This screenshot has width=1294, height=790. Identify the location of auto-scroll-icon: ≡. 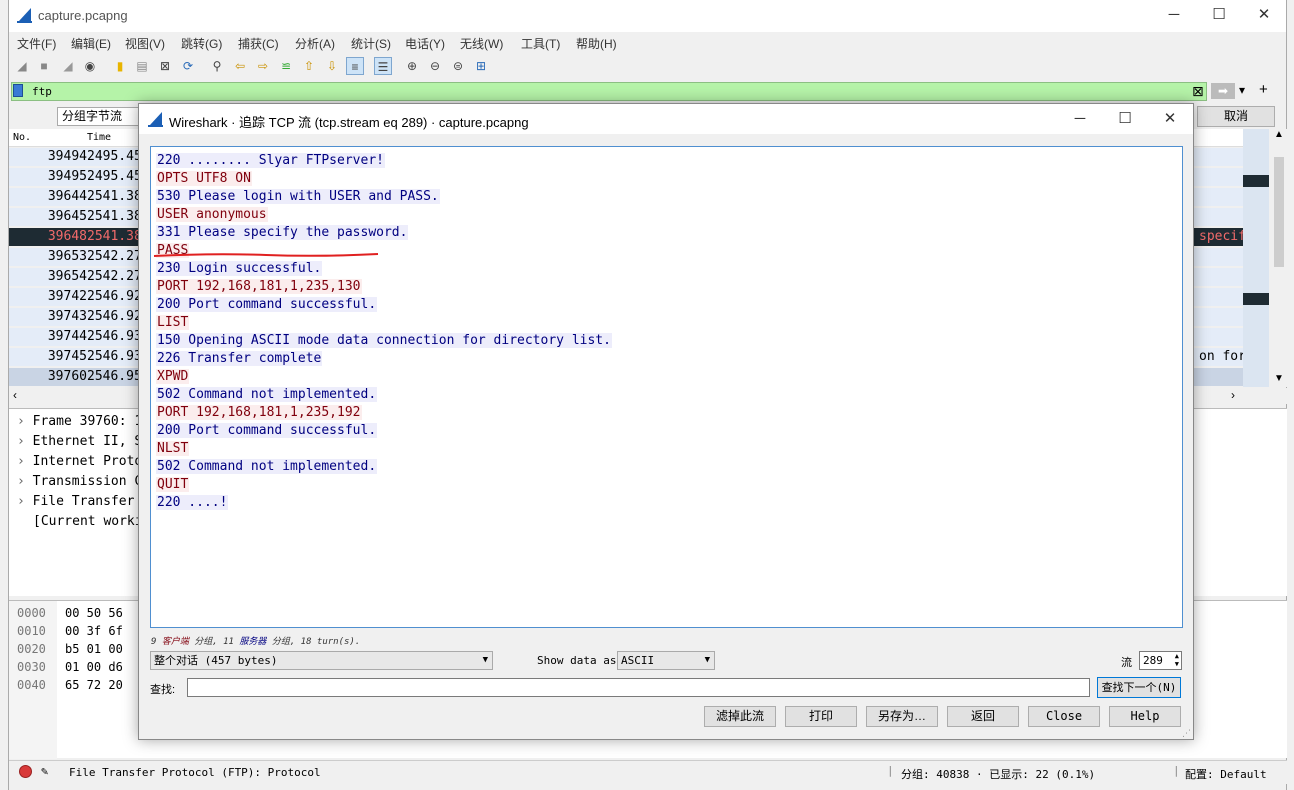
(355, 66).